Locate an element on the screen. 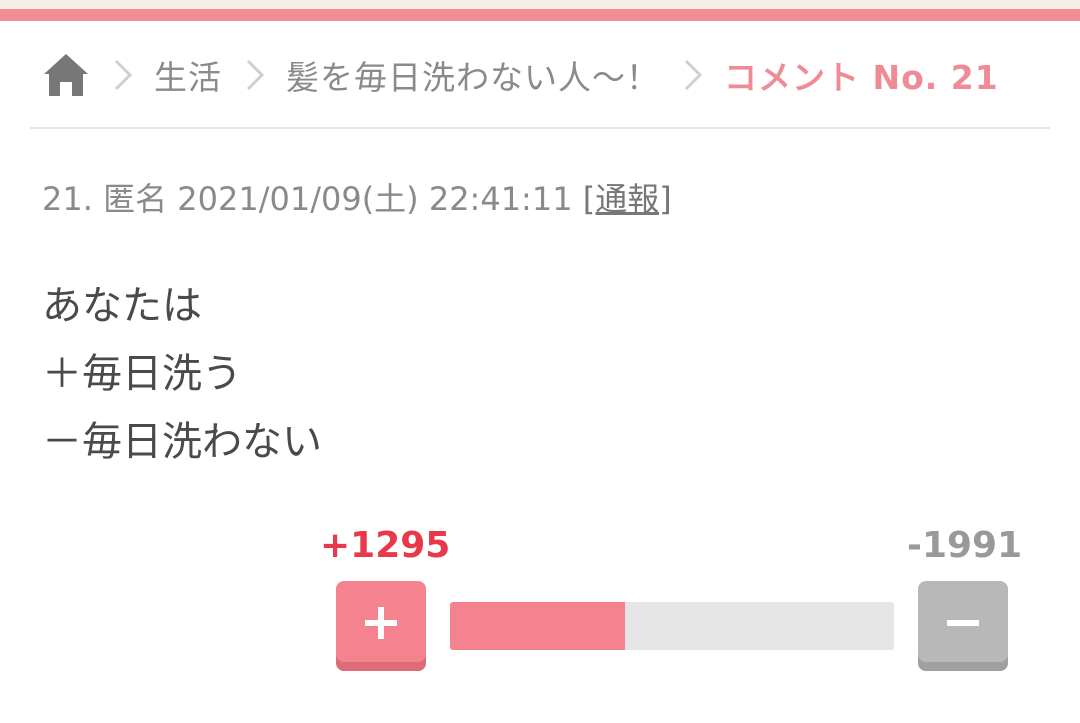 The width and height of the screenshot is (1080, 723). breadcrumb-link-topic: 髪を毎日洗わない人〜！ is located at coordinates (473, 75).